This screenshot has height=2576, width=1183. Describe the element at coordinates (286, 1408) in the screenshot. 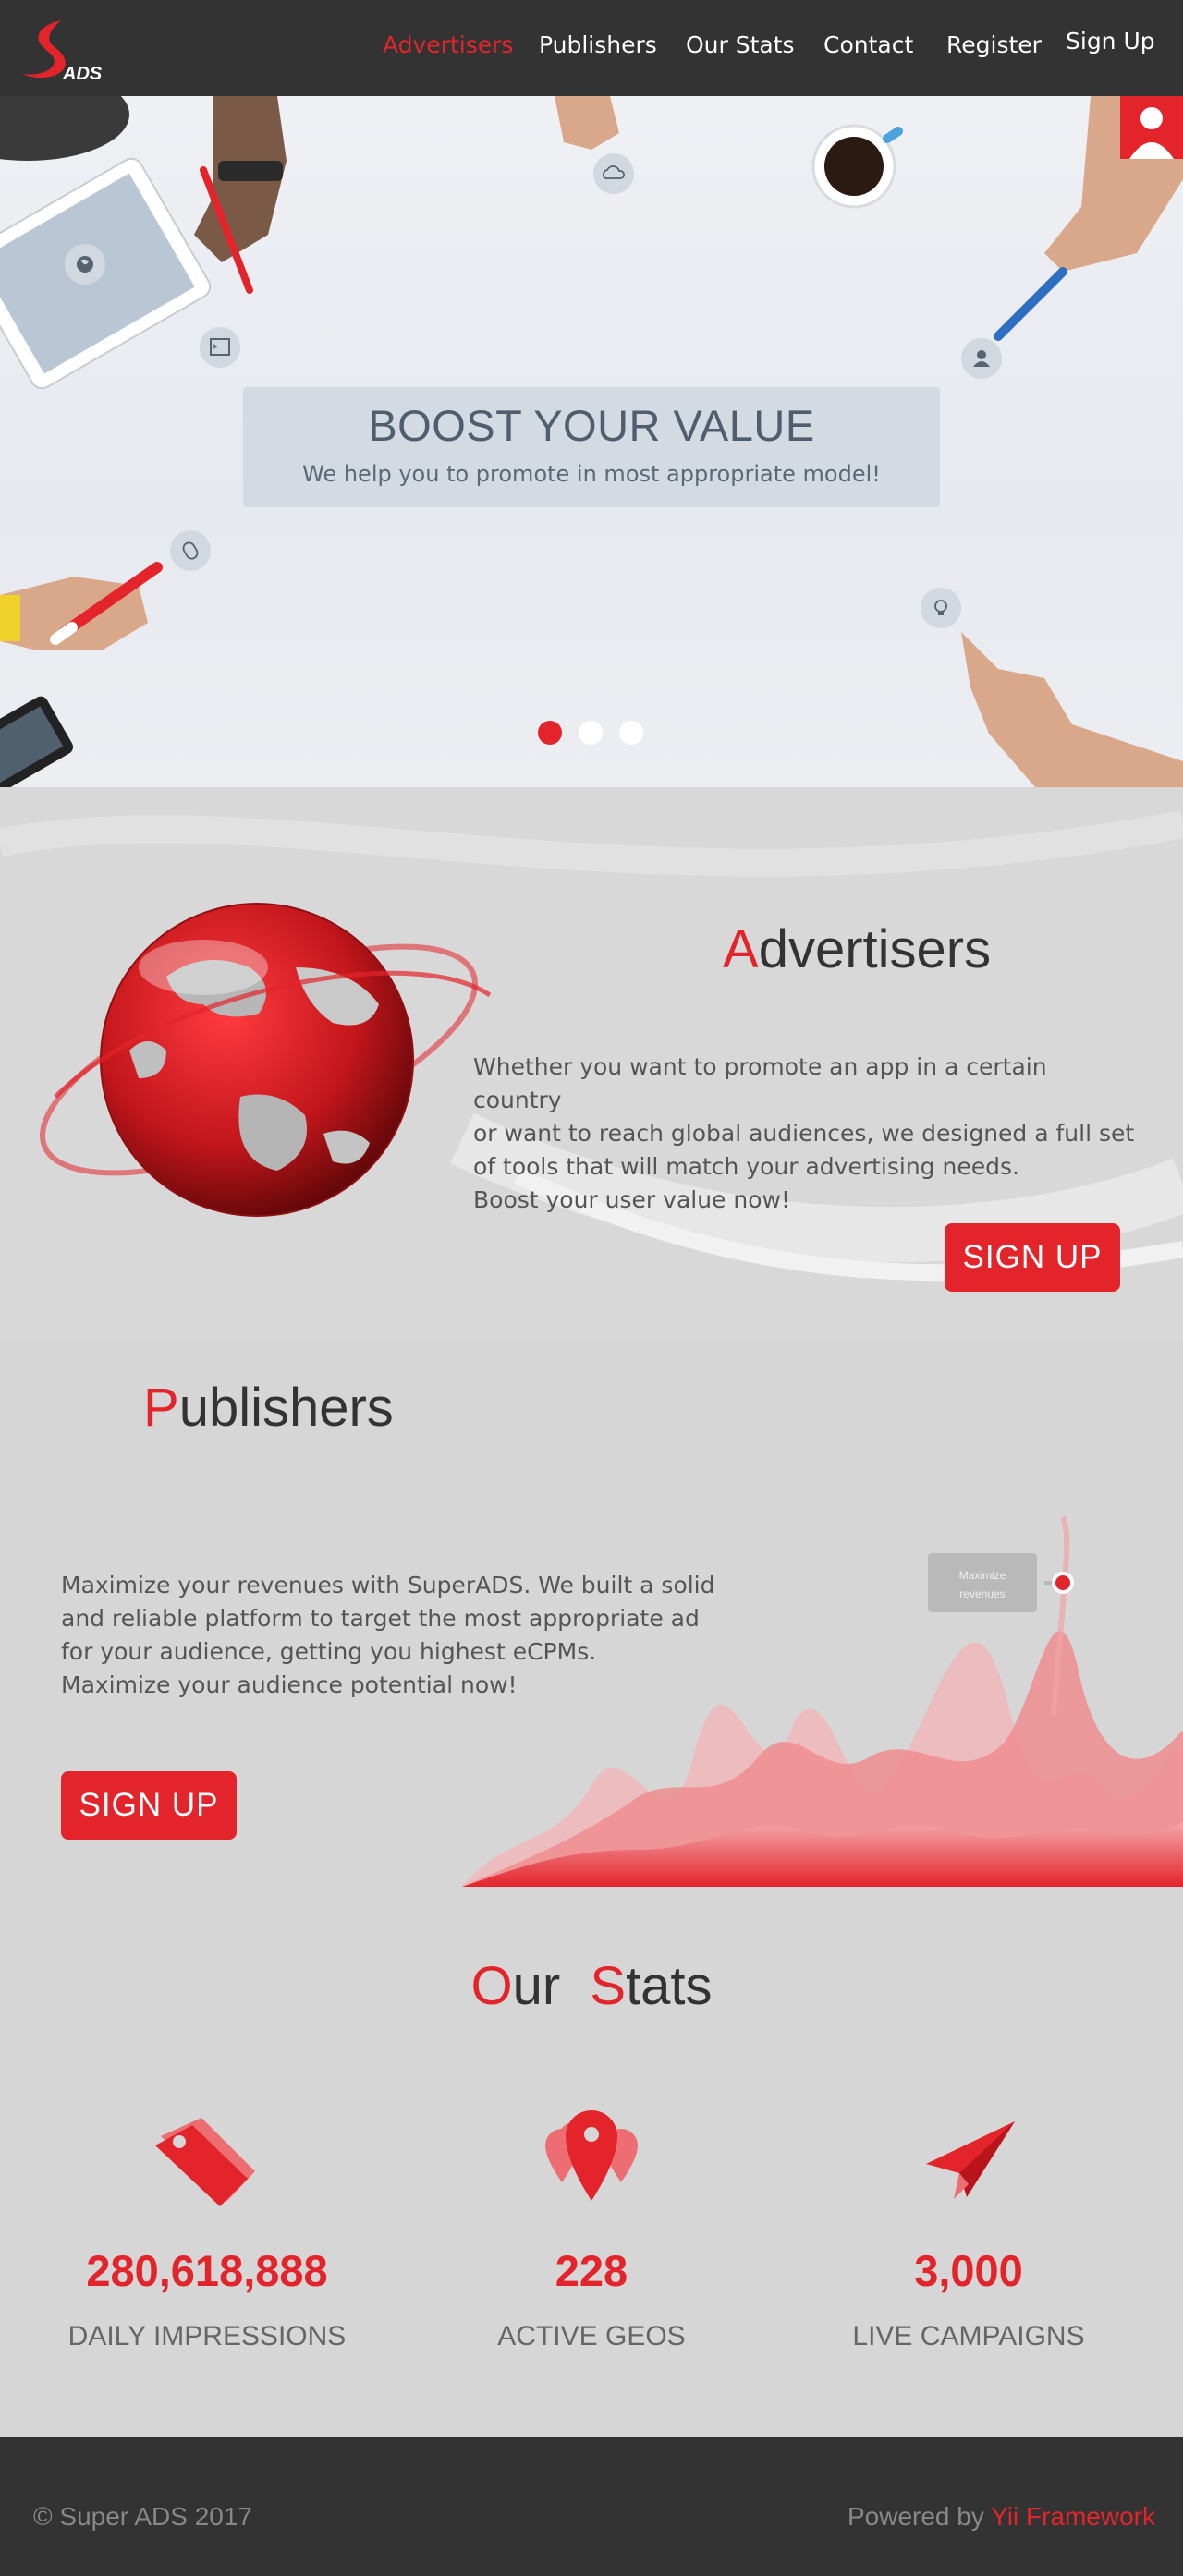

I see `publishers-title-rest: ublishers` at that location.